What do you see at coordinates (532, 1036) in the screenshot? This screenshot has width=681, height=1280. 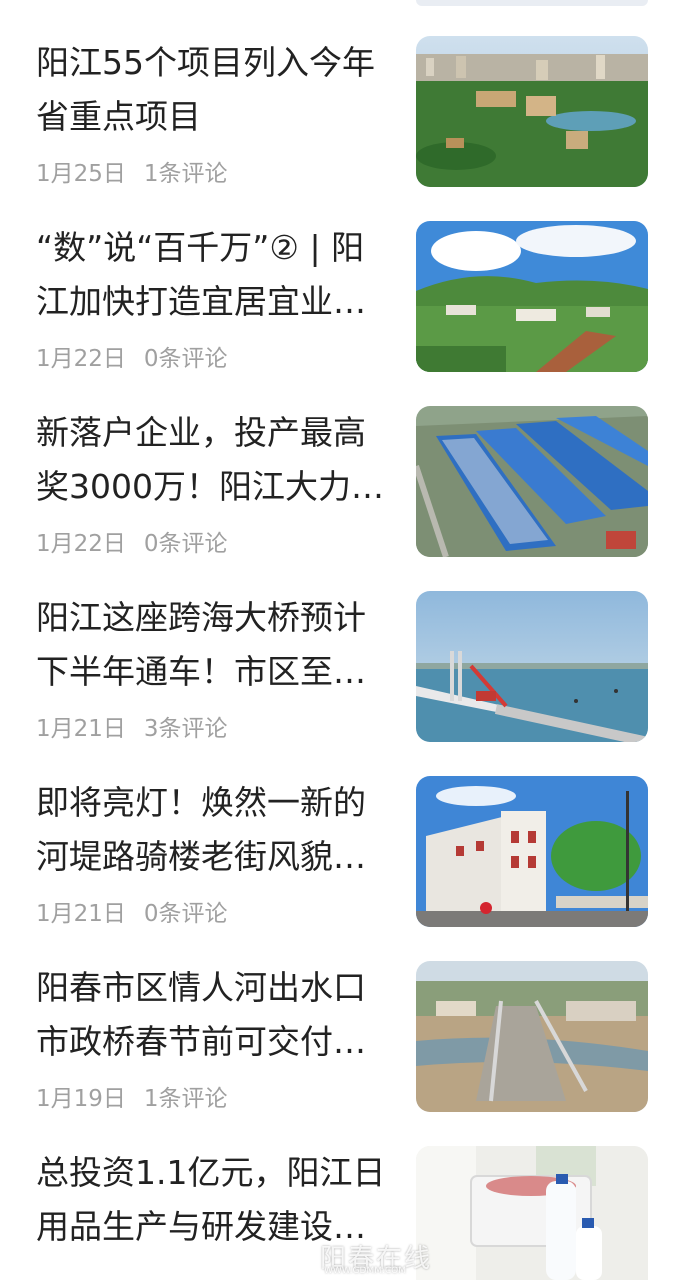 I see `bridge-construction-image` at bounding box center [532, 1036].